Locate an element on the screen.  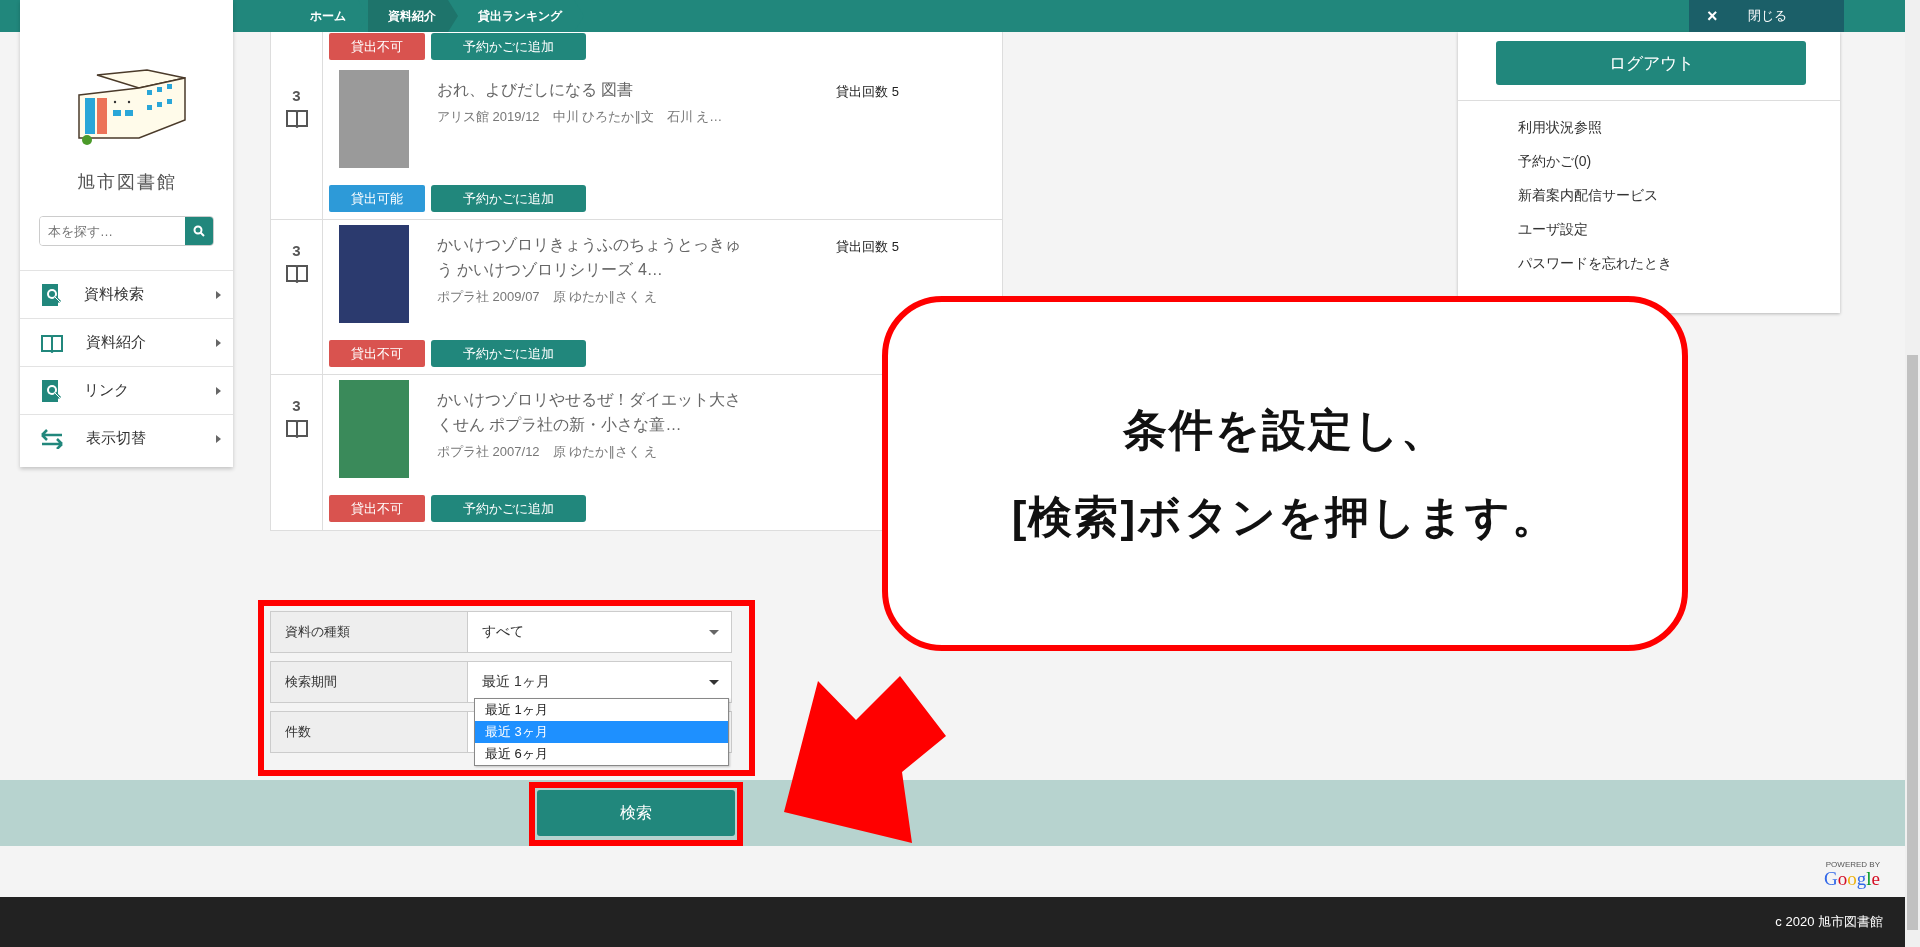
search-button is located at coordinates (199, 231).